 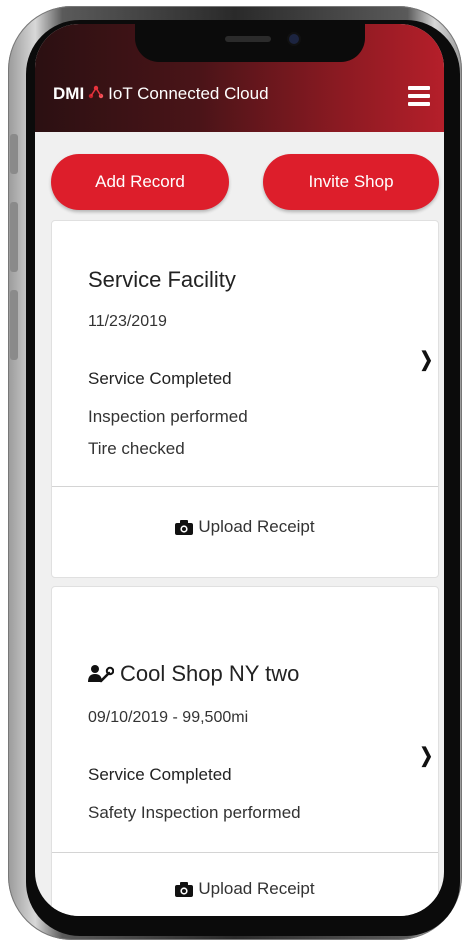 I want to click on front-camera, so click(x=294, y=39).